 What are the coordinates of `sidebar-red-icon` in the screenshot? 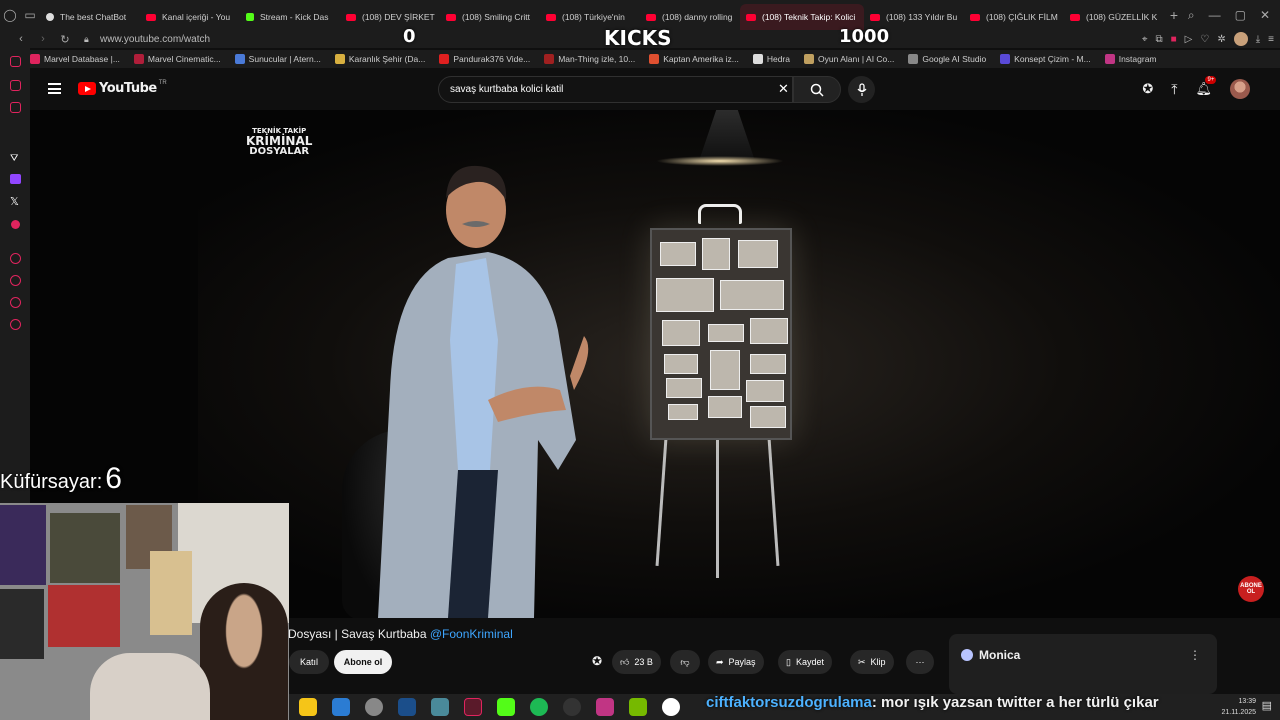 It's located at (15, 224).